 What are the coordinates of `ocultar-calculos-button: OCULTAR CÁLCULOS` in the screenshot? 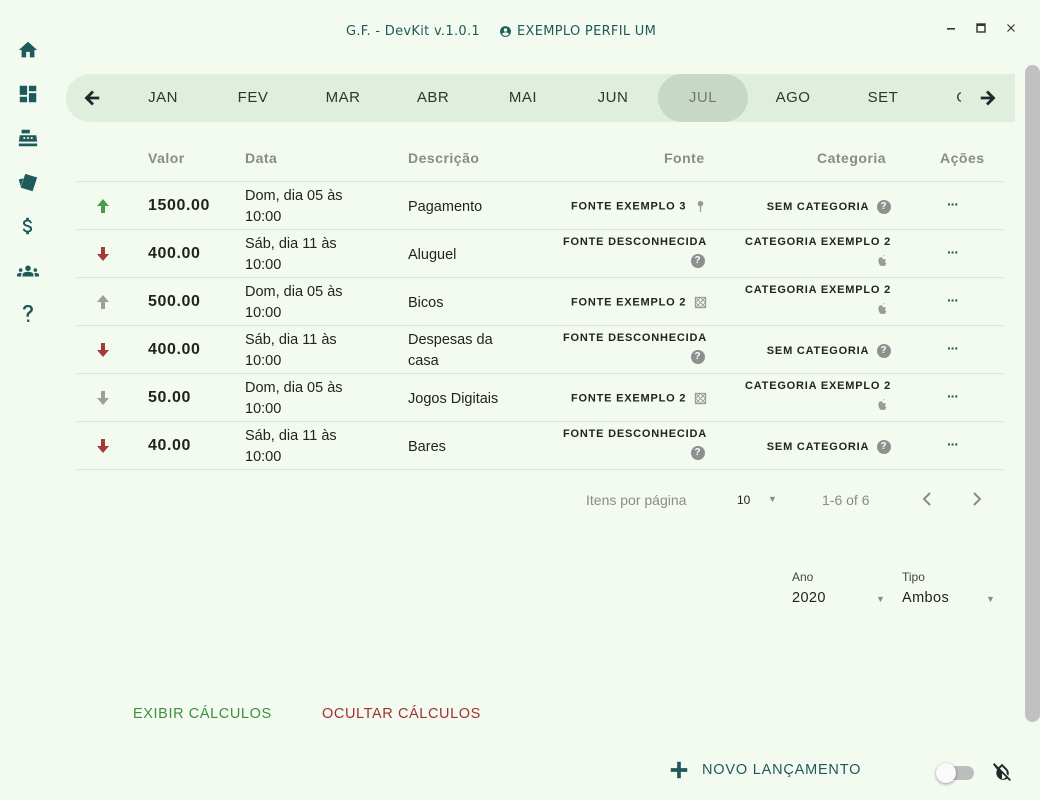 It's located at (401, 714).